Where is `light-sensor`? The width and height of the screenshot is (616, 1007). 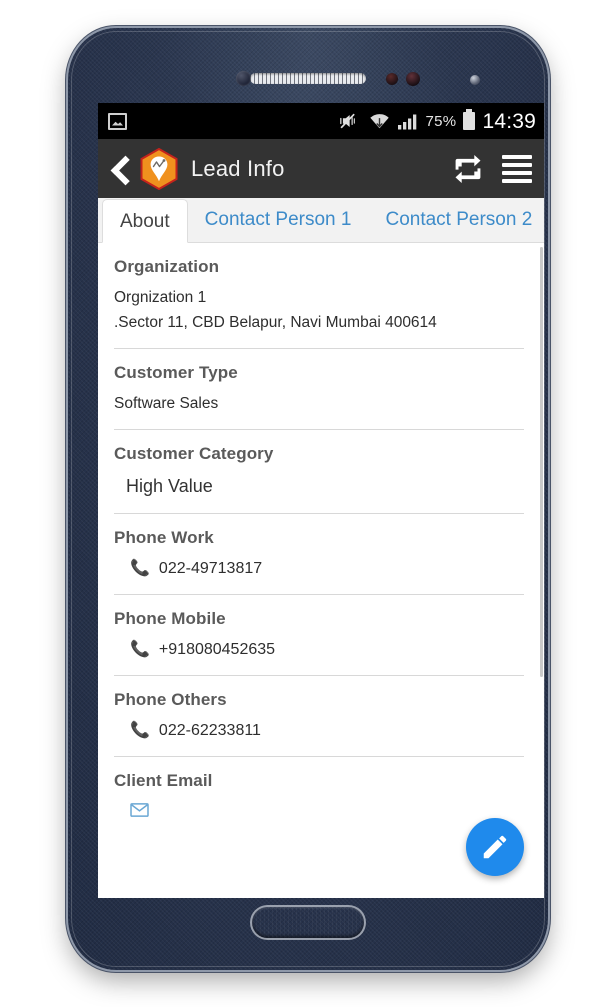 light-sensor is located at coordinates (413, 79).